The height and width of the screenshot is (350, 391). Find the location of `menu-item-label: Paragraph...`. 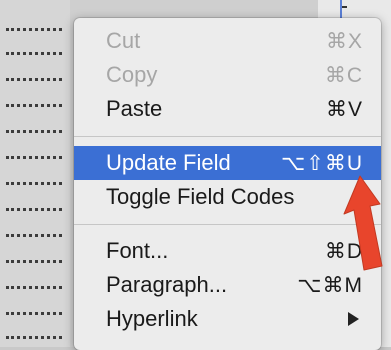

menu-item-label: Paragraph... is located at coordinates (167, 284).